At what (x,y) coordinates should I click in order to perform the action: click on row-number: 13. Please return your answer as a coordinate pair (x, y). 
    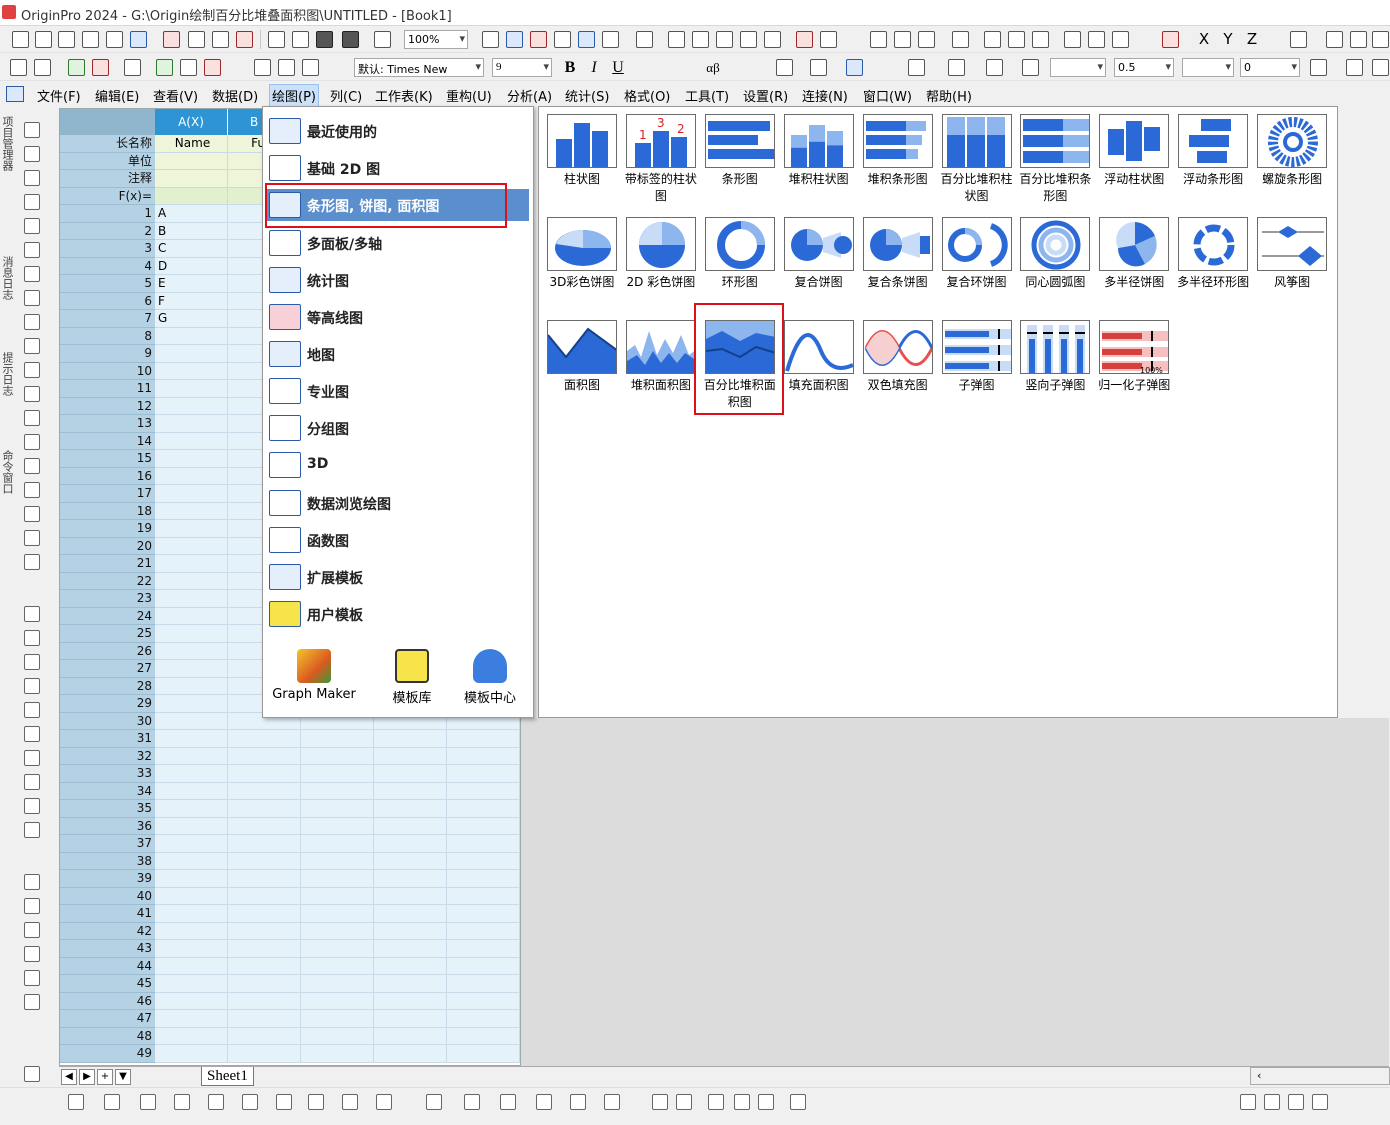
    Looking at the image, I should click on (107, 424).